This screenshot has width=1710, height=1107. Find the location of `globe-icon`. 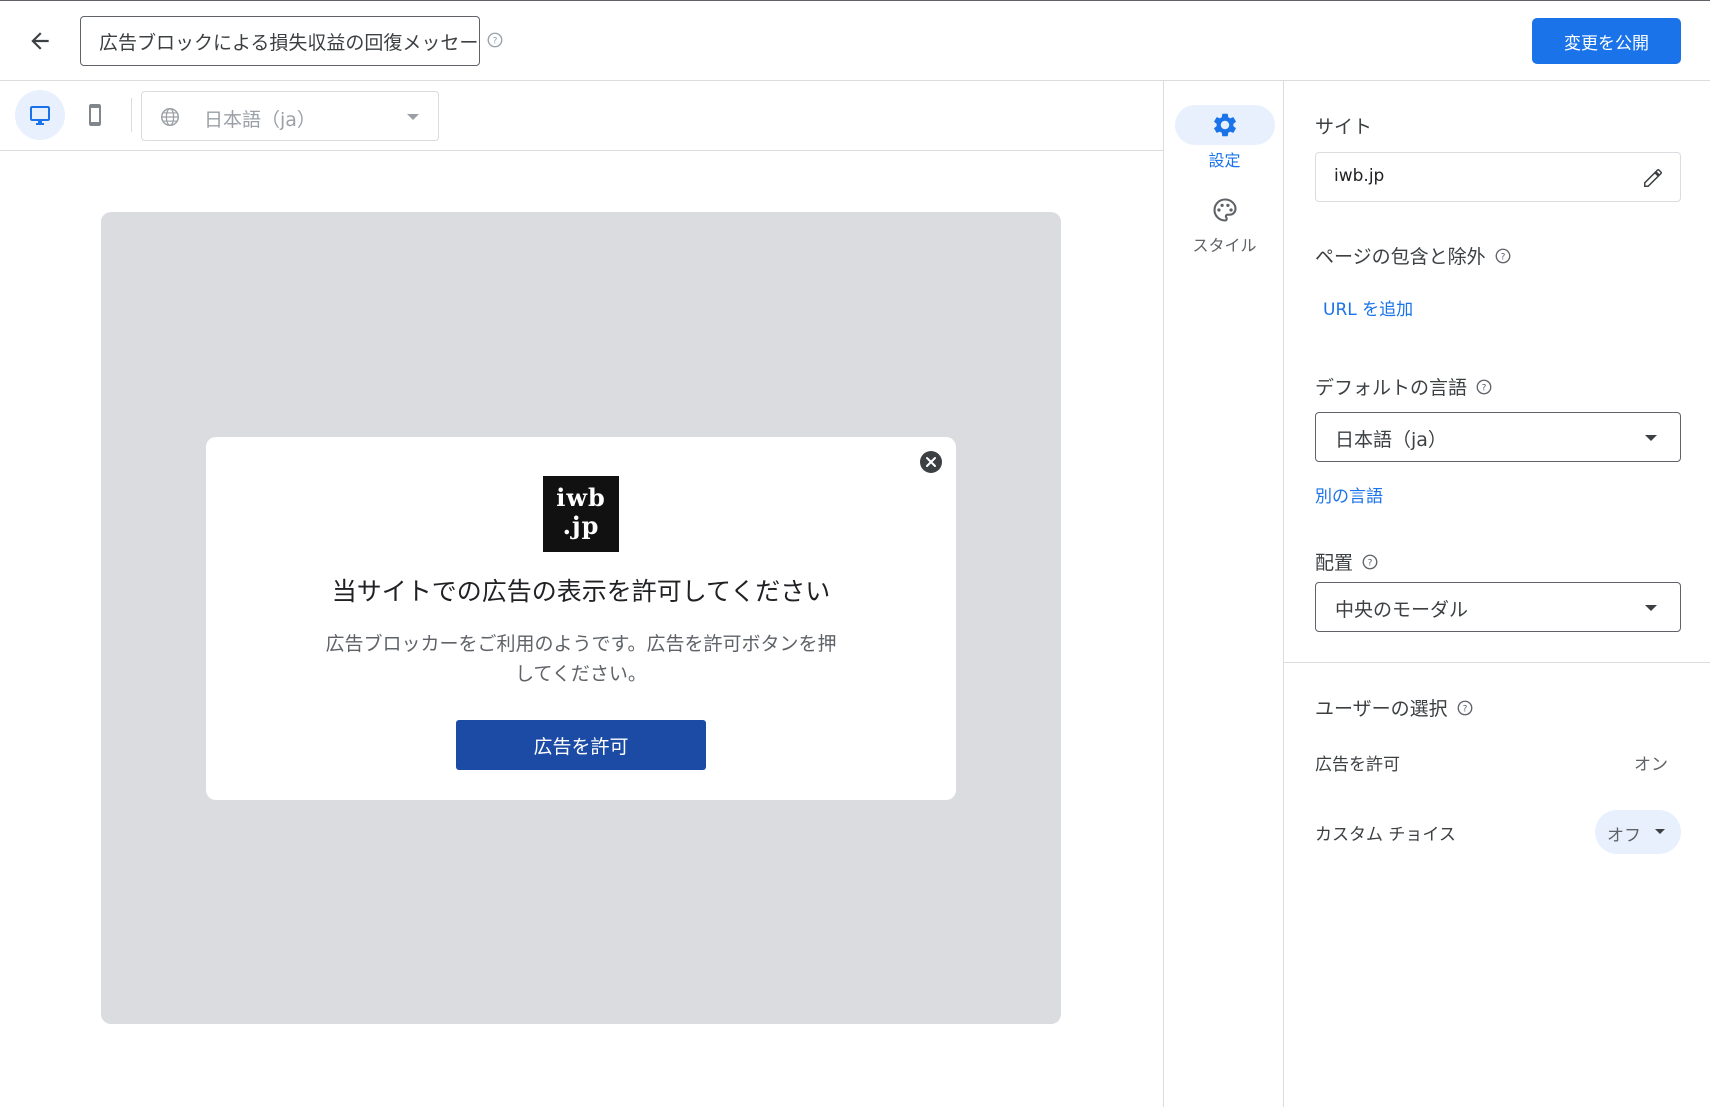

globe-icon is located at coordinates (170, 117).